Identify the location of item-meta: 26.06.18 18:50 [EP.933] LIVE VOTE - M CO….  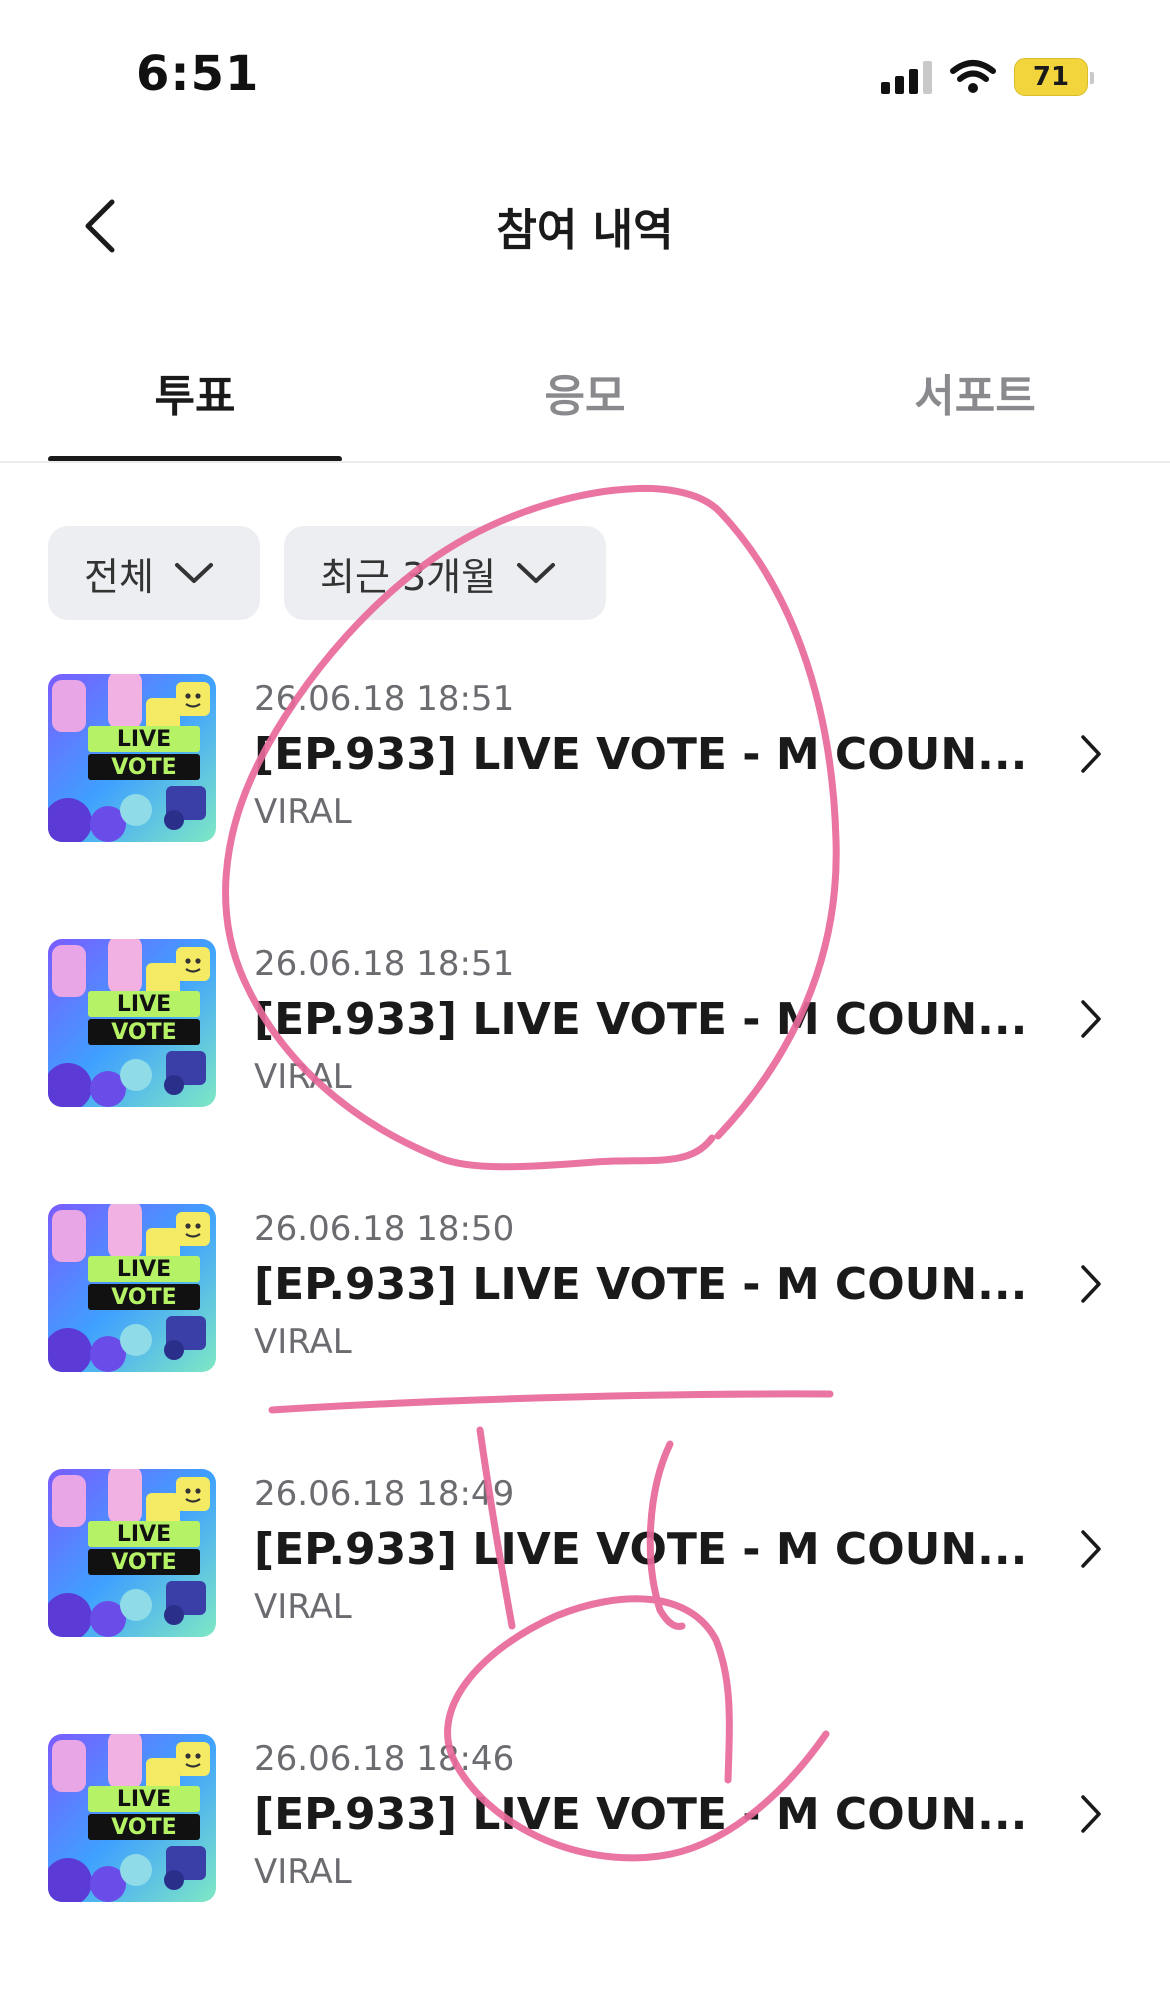
(647, 1284).